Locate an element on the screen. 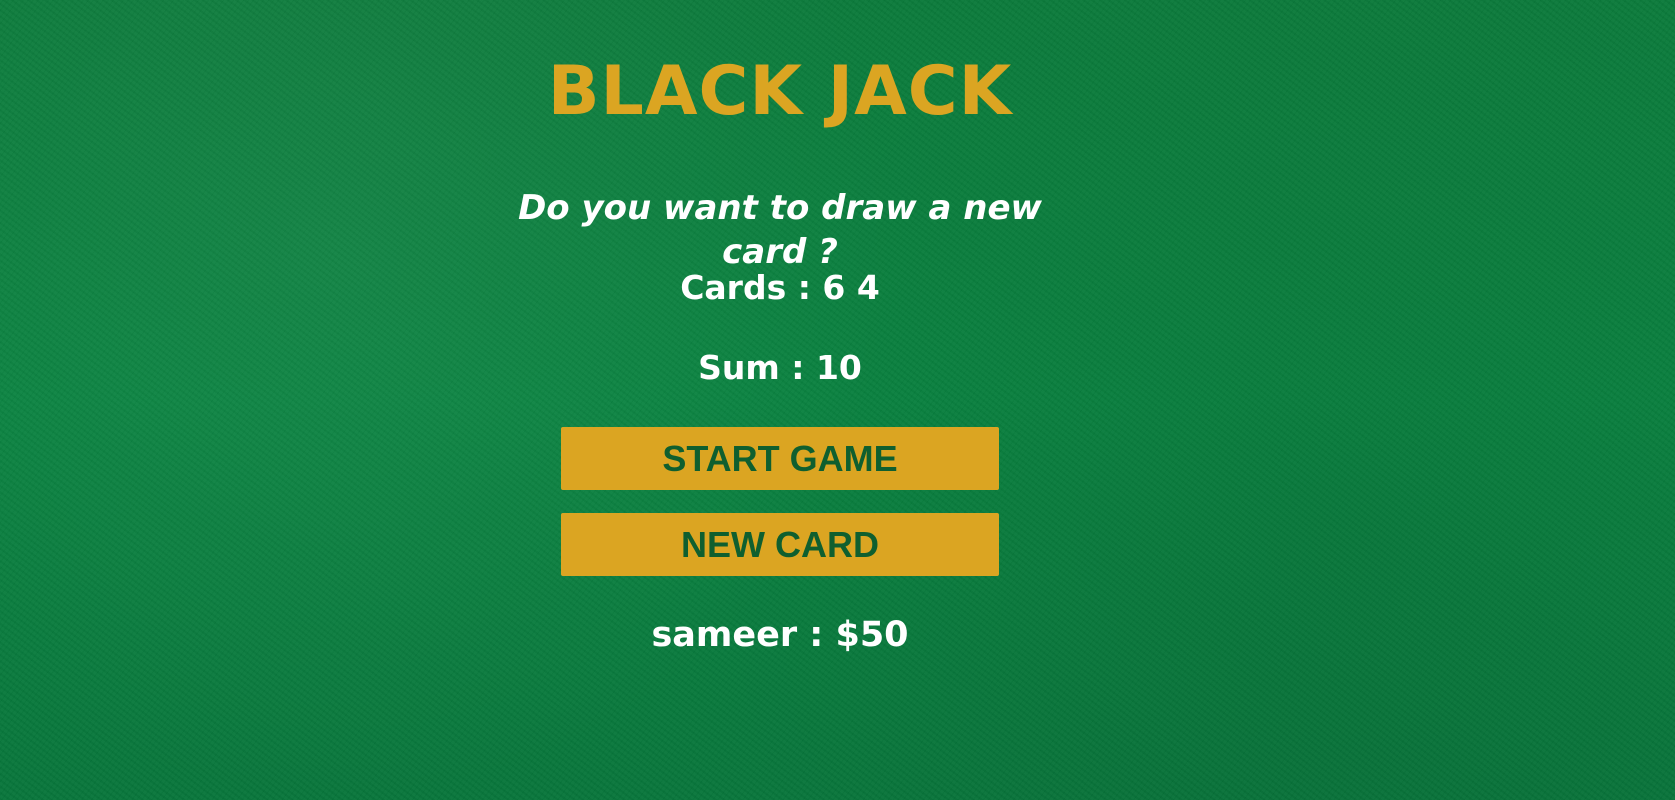 The width and height of the screenshot is (1675, 800). player-balance: sameer : $50 is located at coordinates (780, 635).